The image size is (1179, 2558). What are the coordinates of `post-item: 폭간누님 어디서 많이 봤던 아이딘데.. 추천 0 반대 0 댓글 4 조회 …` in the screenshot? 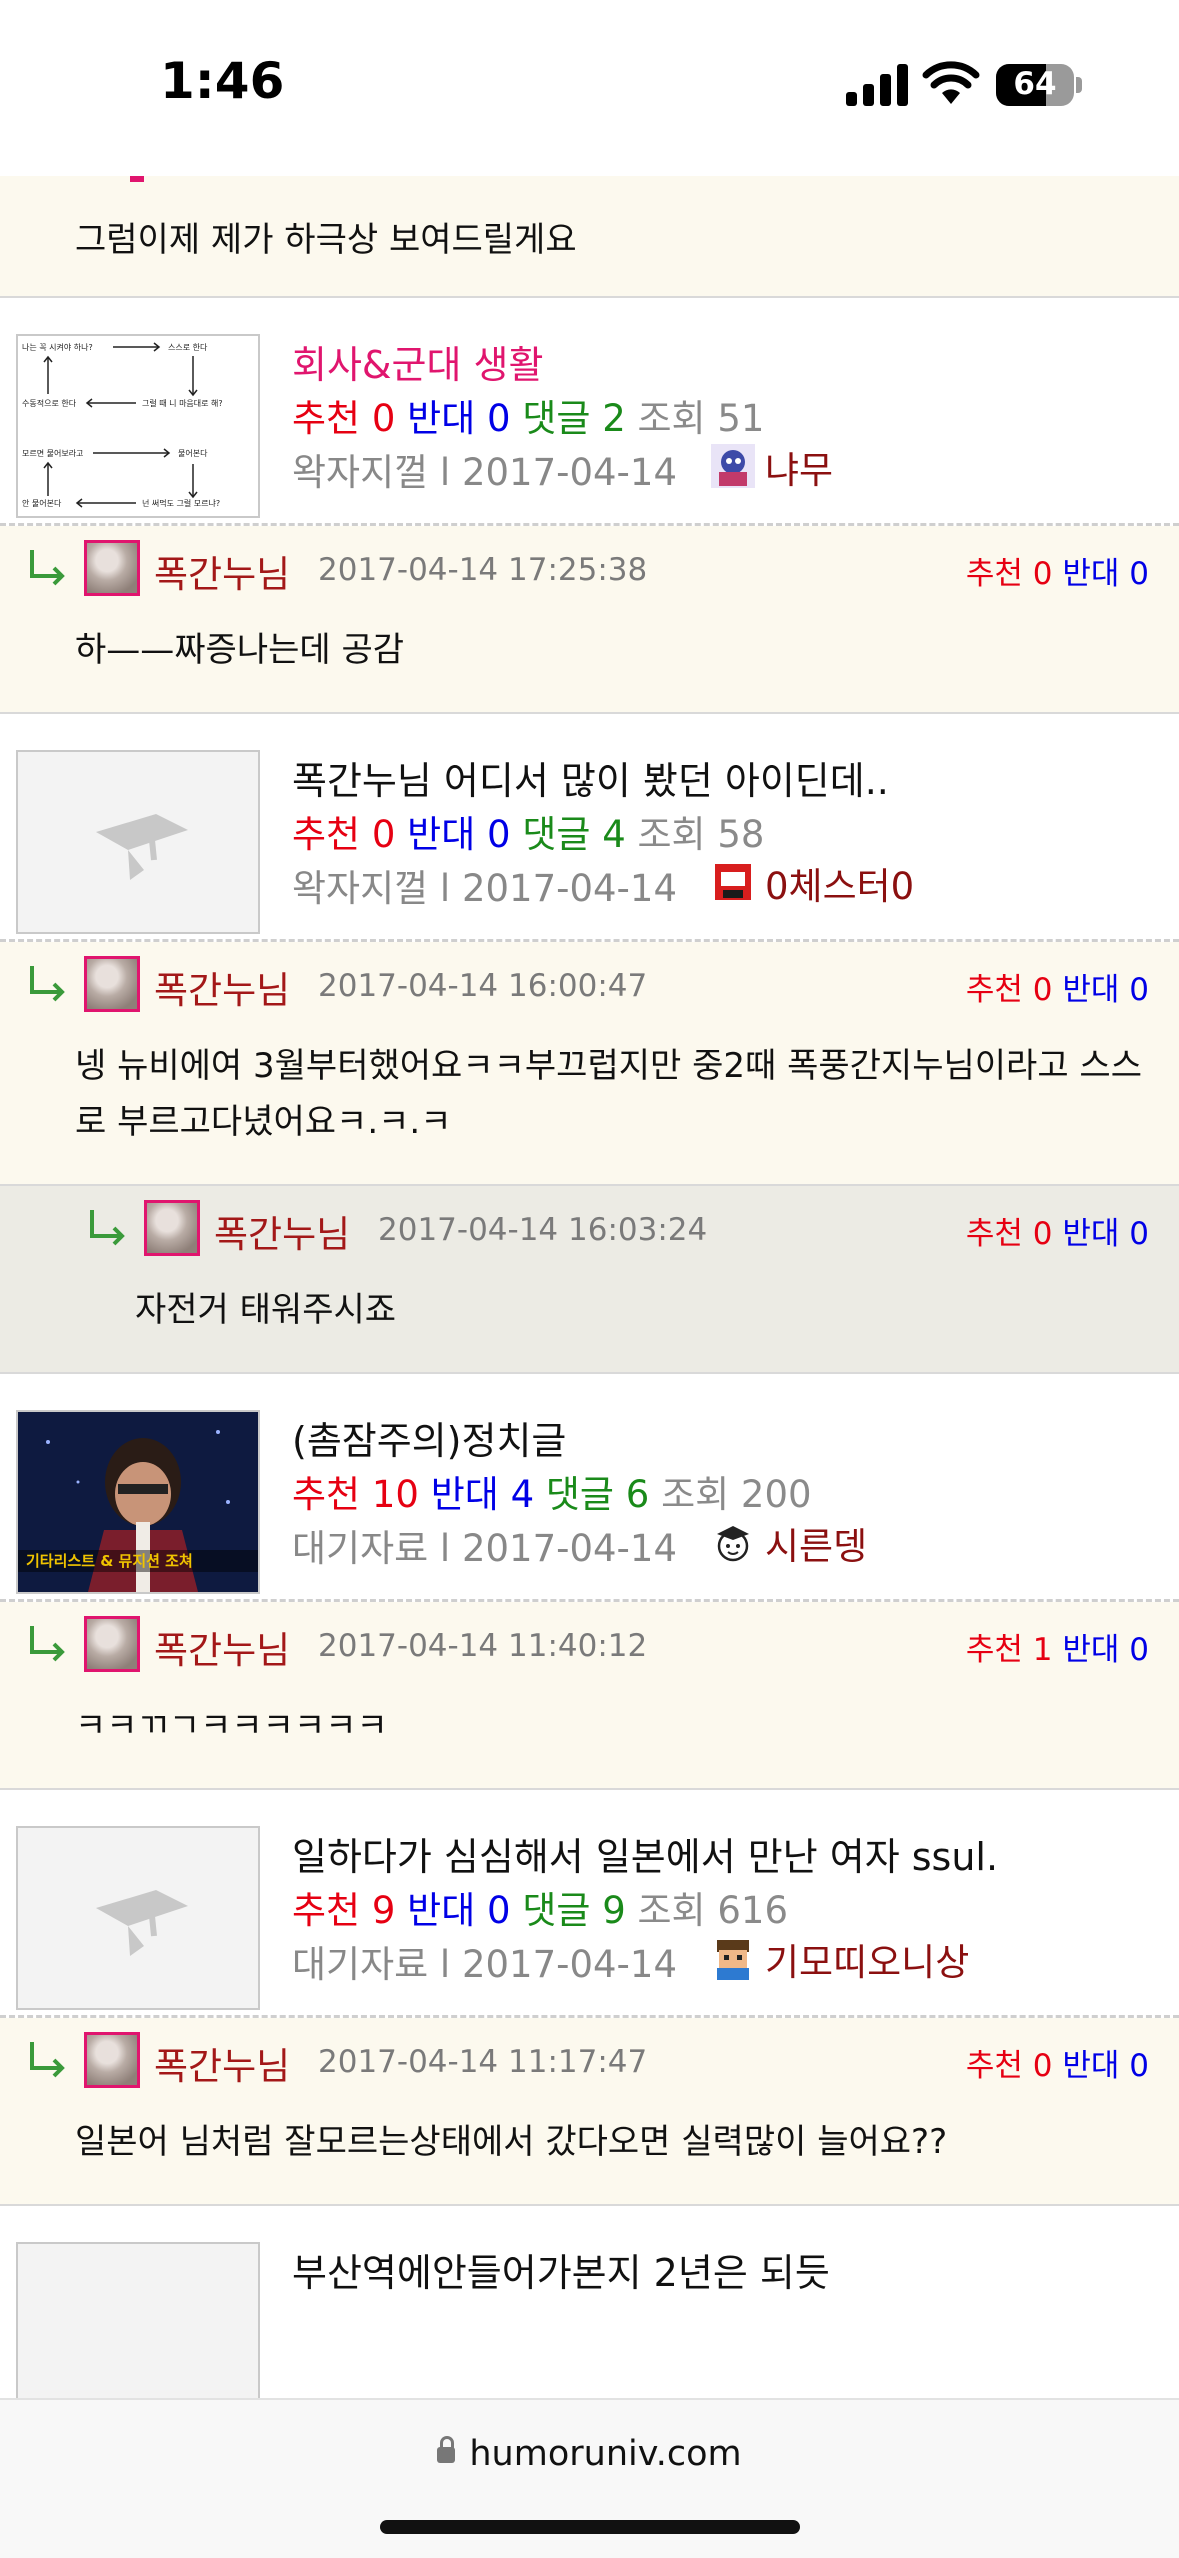 It's located at (589, 828).